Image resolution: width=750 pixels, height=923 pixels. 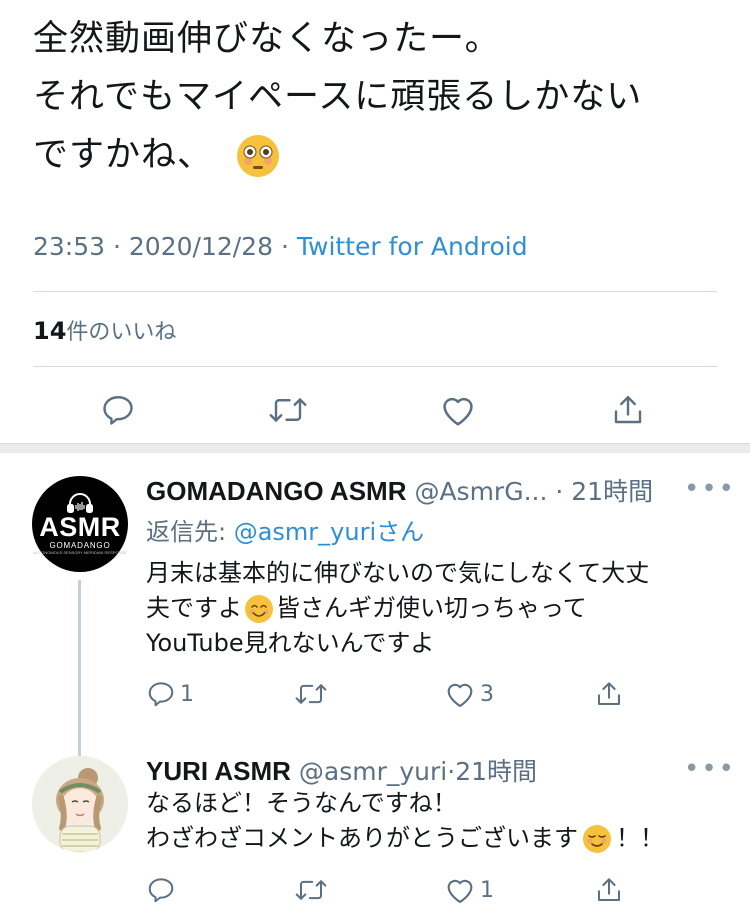 I want to click on reply-line-3: YouTube見れないんですよ, so click(x=290, y=643).